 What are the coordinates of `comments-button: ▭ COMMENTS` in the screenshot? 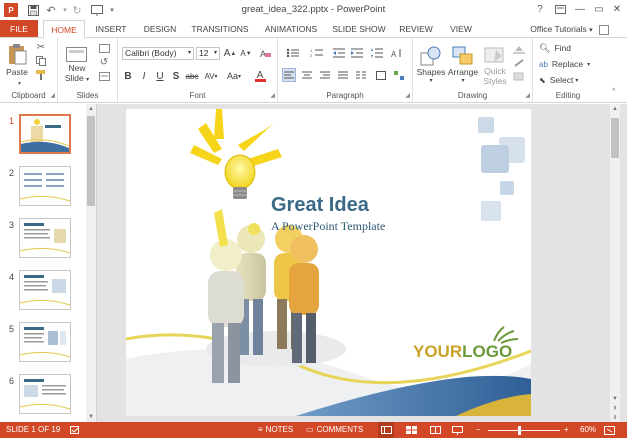 It's located at (334, 430).